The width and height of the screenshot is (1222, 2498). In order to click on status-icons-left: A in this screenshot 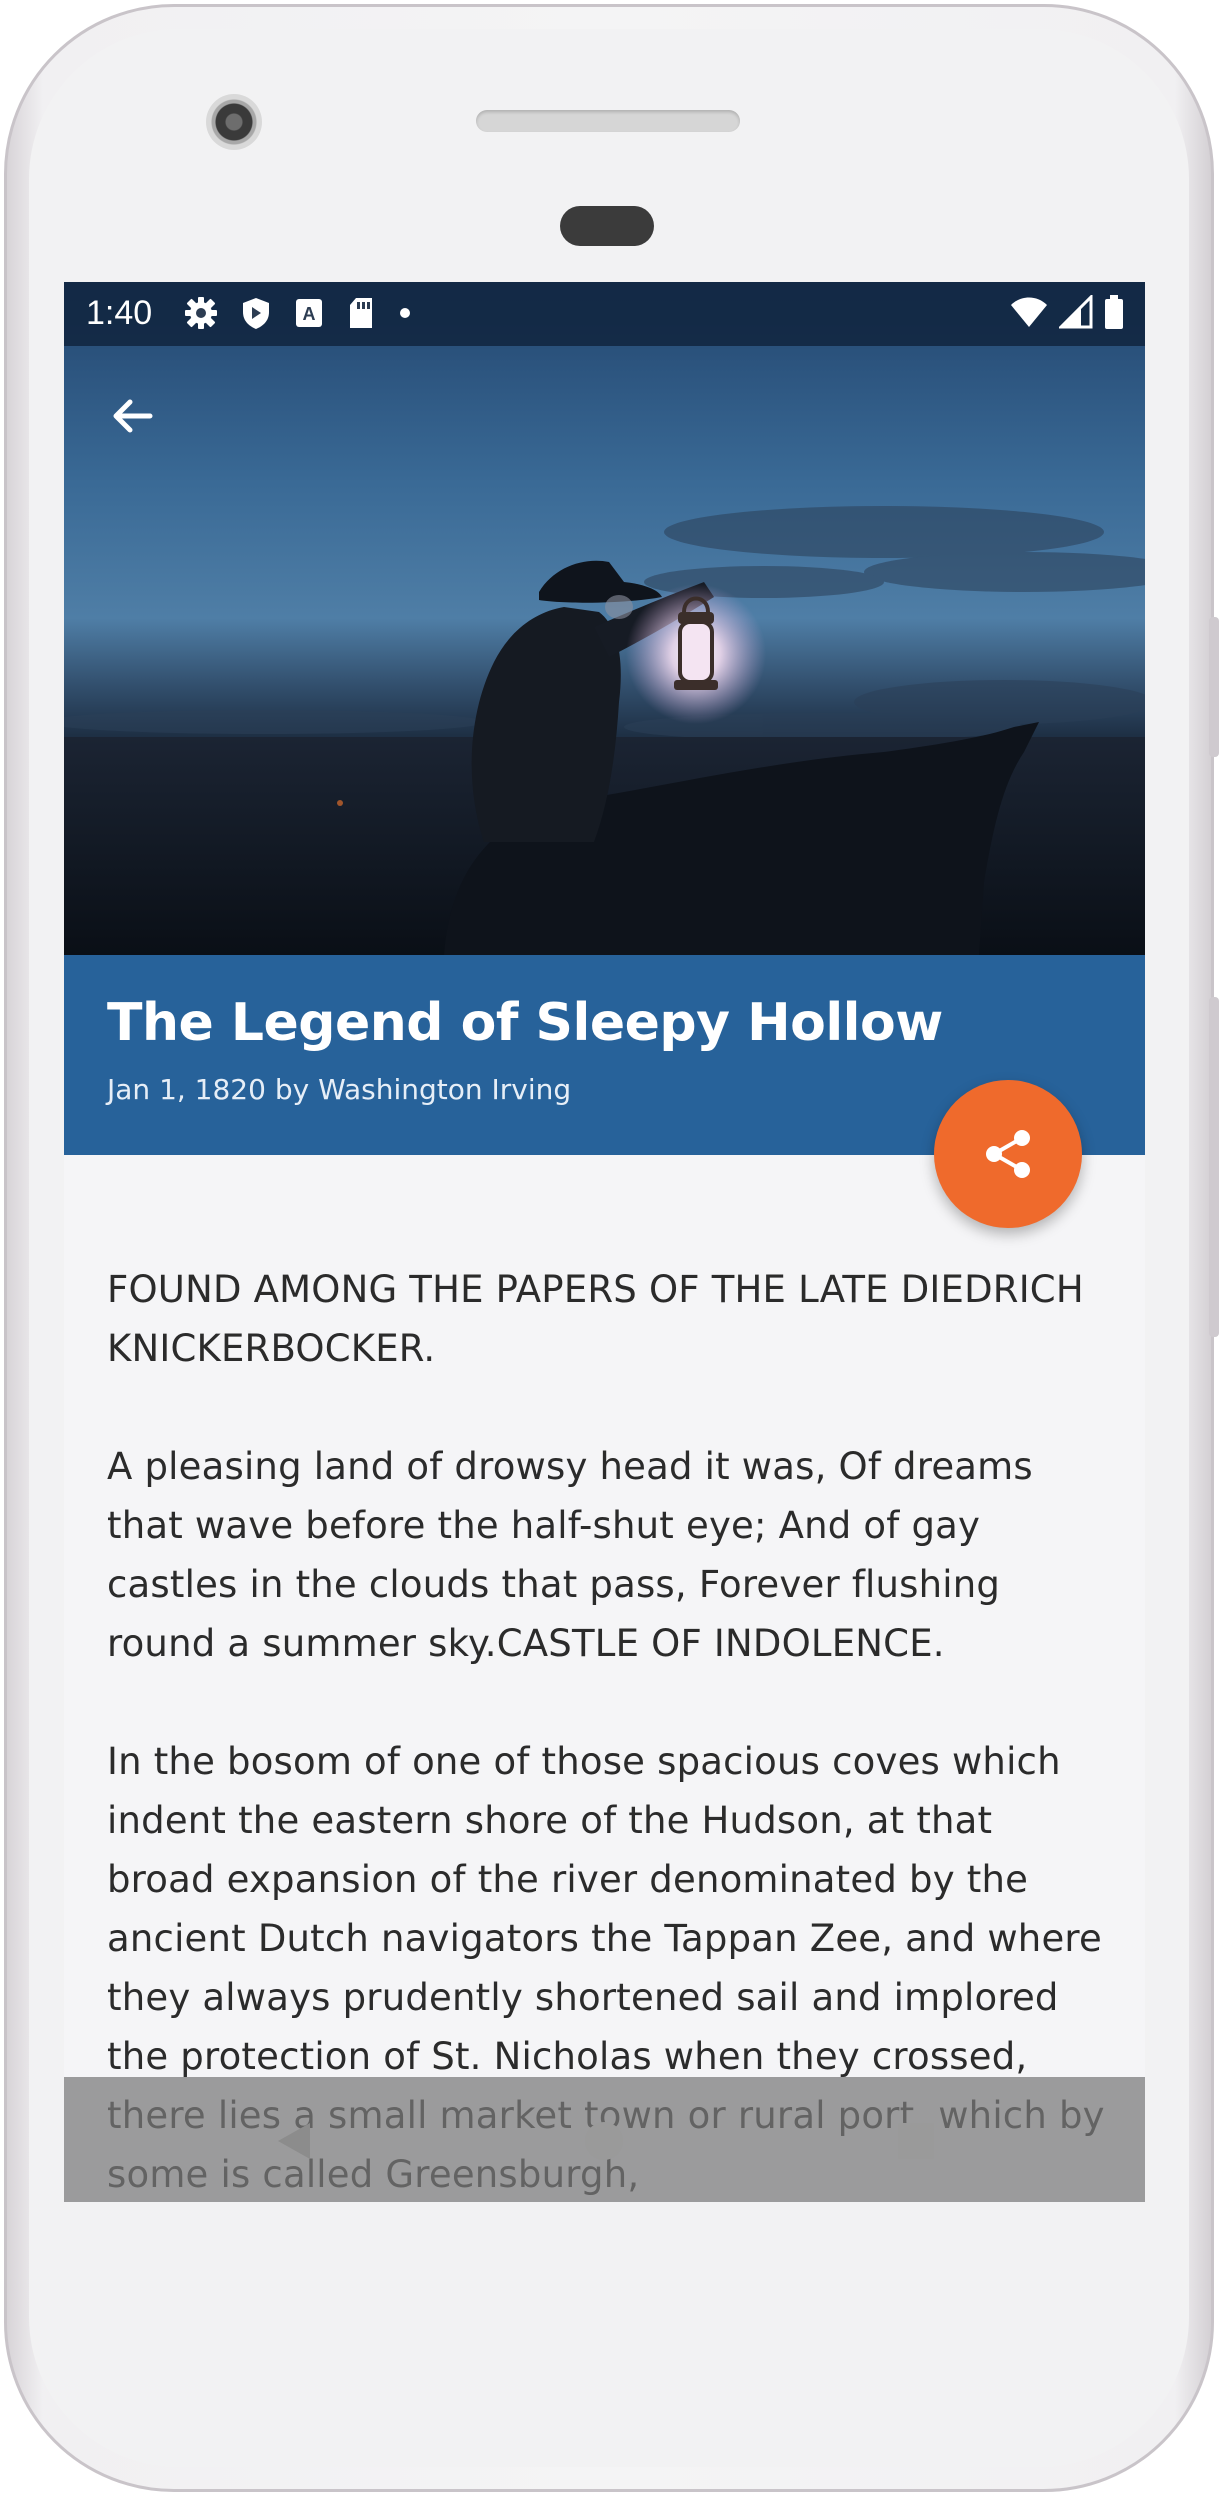, I will do `click(298, 313)`.